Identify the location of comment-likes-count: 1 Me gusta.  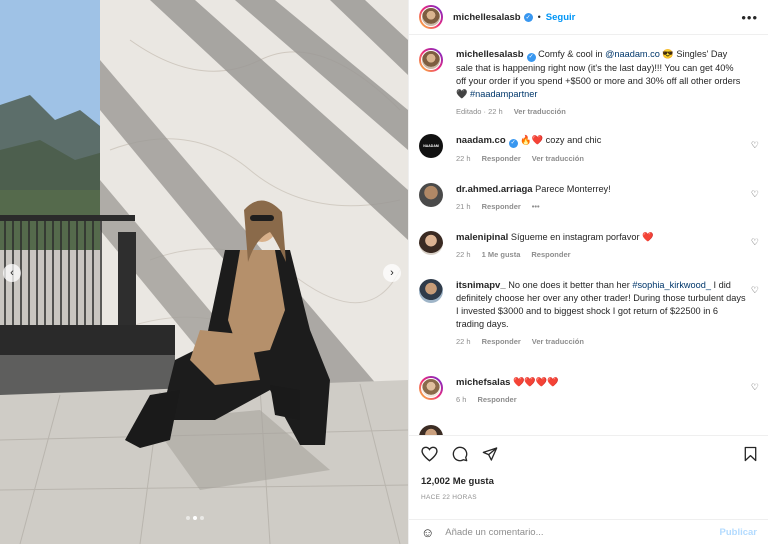
(501, 254).